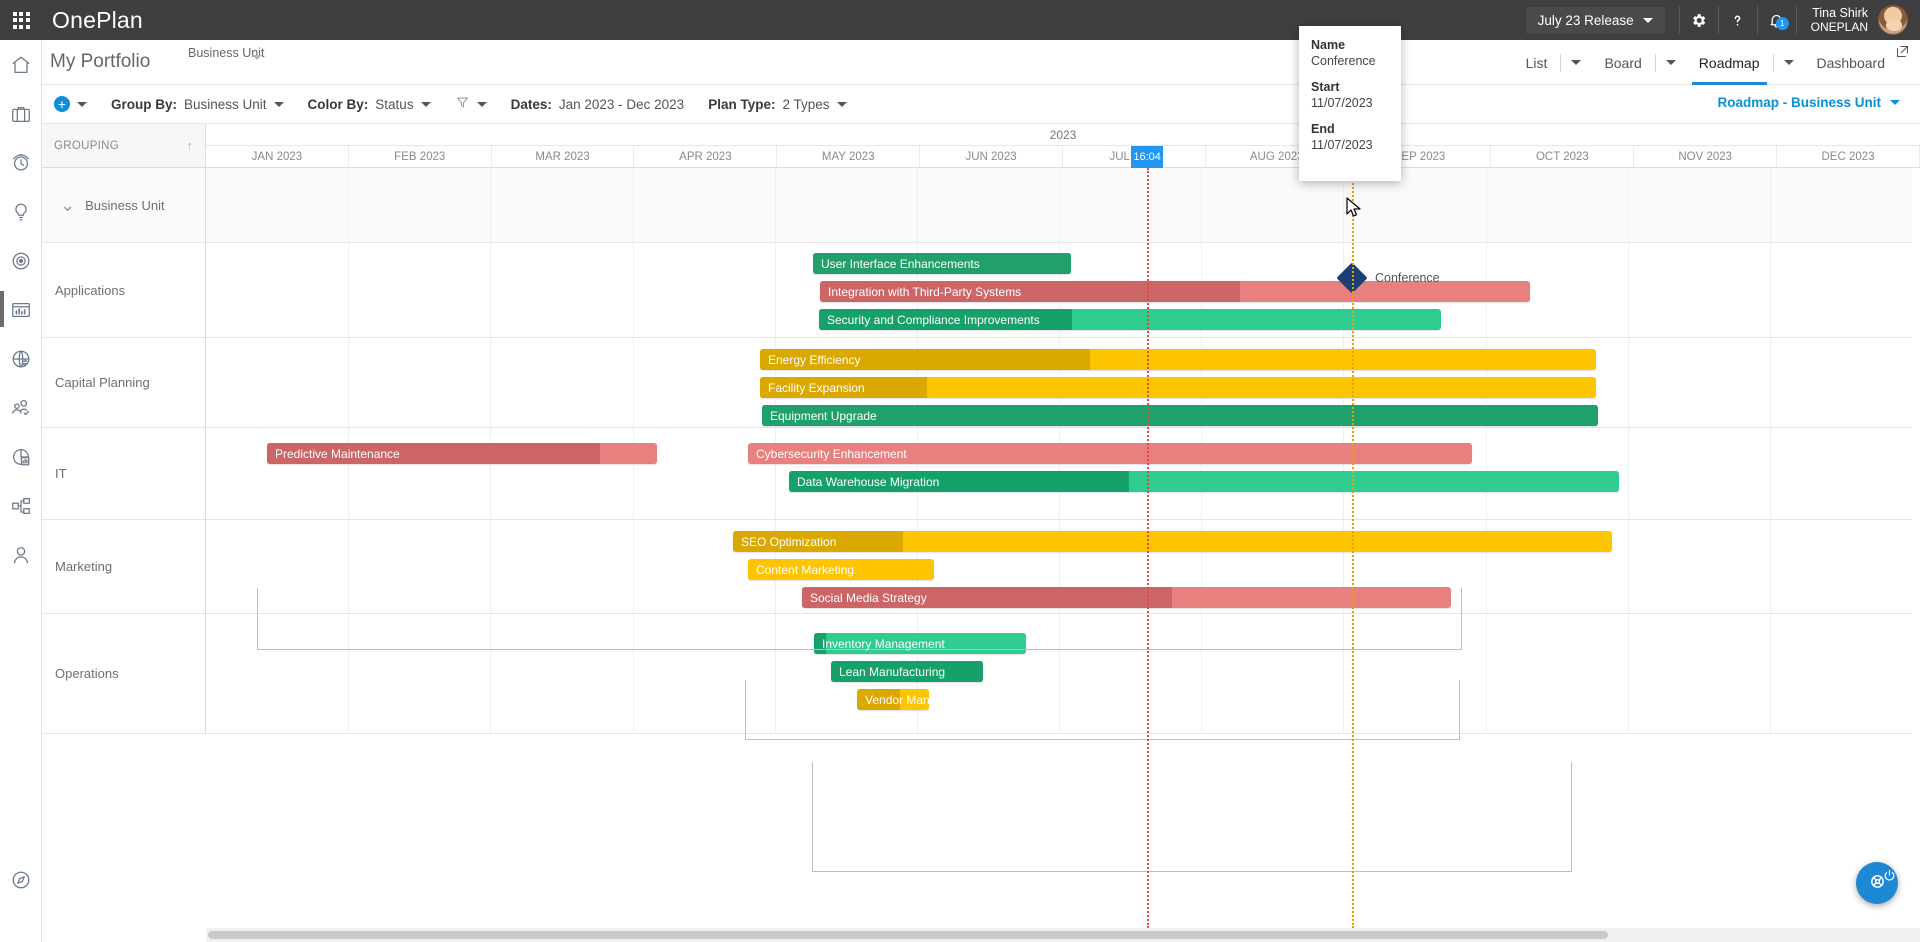 The width and height of the screenshot is (1920, 942). Describe the element at coordinates (777, 104) in the screenshot. I see `plan-type-selector: Plan Type: 2 Types` at that location.